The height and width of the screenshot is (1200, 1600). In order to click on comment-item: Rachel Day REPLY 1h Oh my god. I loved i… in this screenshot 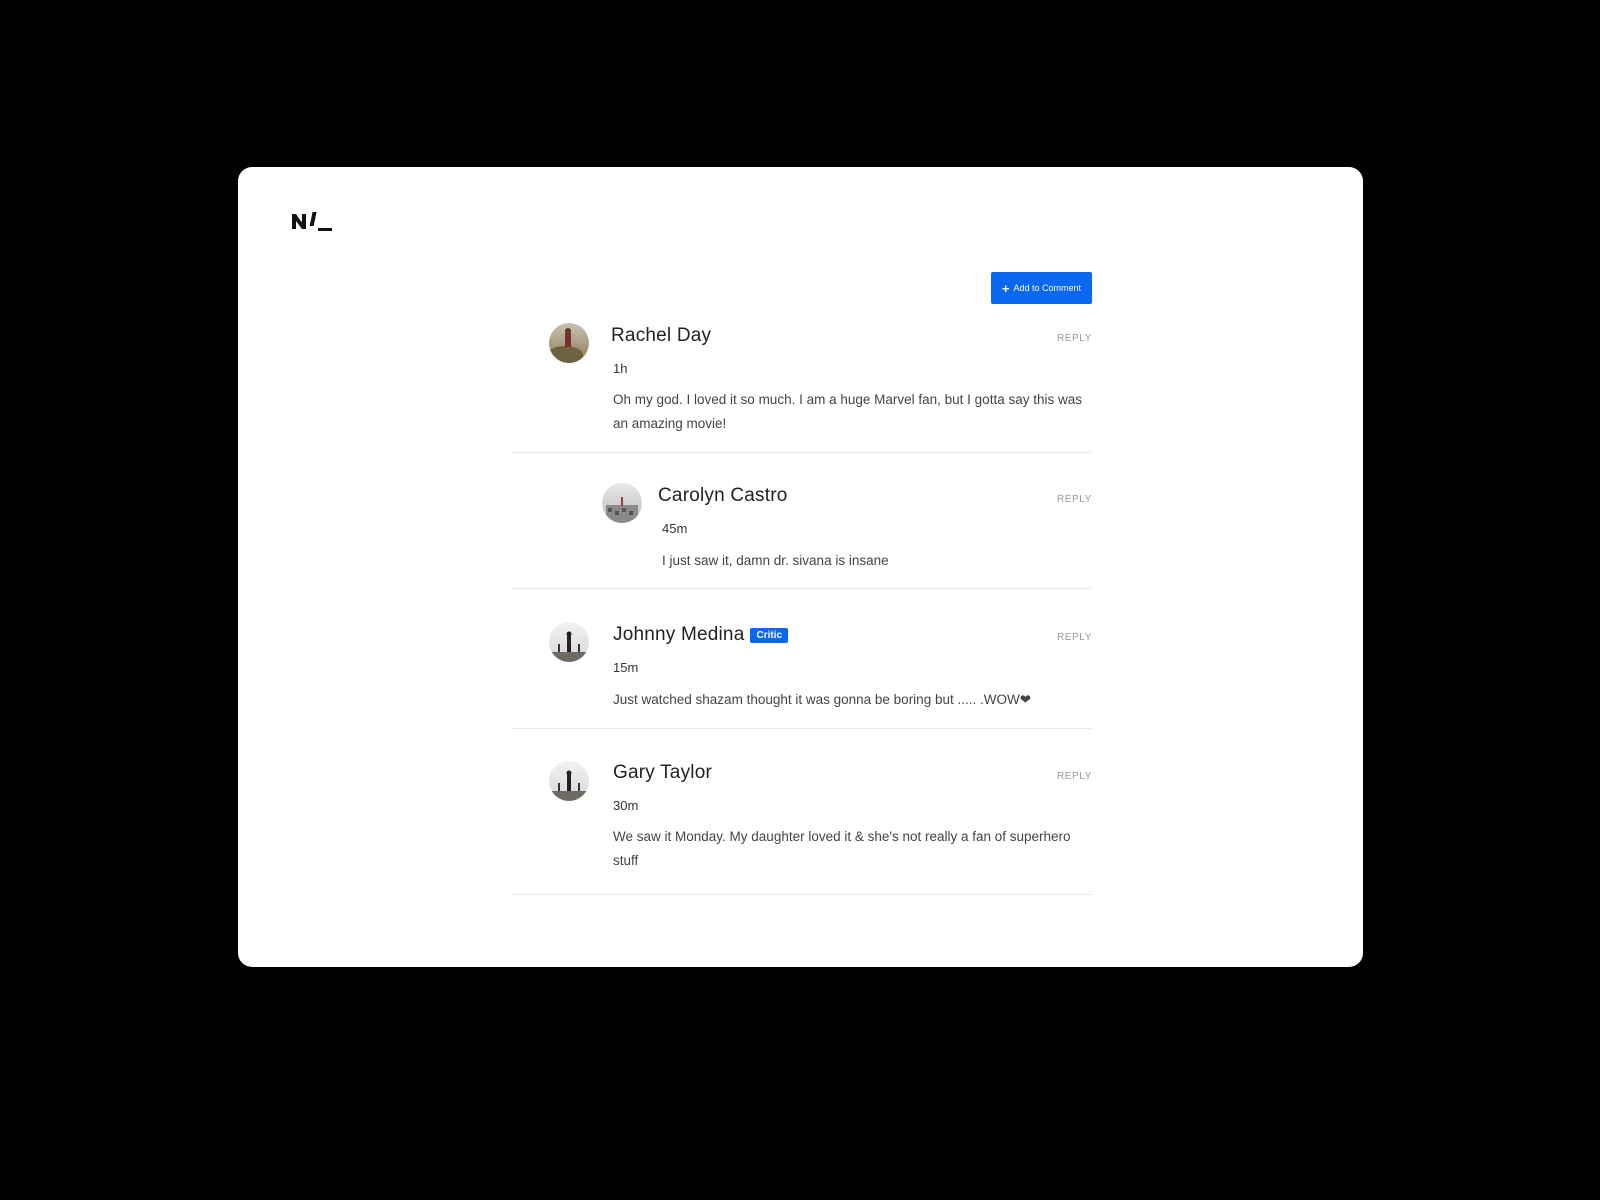, I will do `click(801, 385)`.